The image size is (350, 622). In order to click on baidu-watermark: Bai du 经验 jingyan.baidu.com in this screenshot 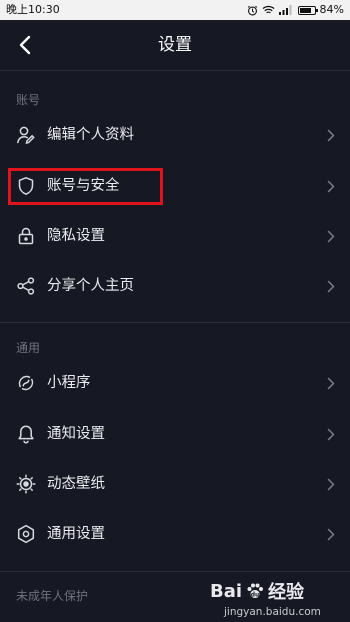, I will do `click(279, 600)`.